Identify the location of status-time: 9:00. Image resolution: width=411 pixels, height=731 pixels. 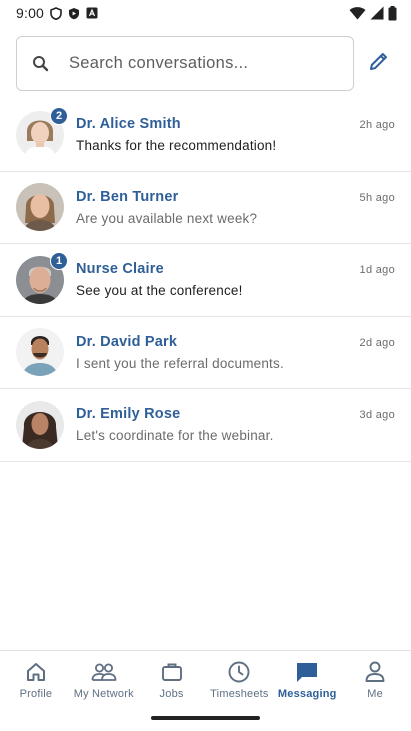
(30, 13).